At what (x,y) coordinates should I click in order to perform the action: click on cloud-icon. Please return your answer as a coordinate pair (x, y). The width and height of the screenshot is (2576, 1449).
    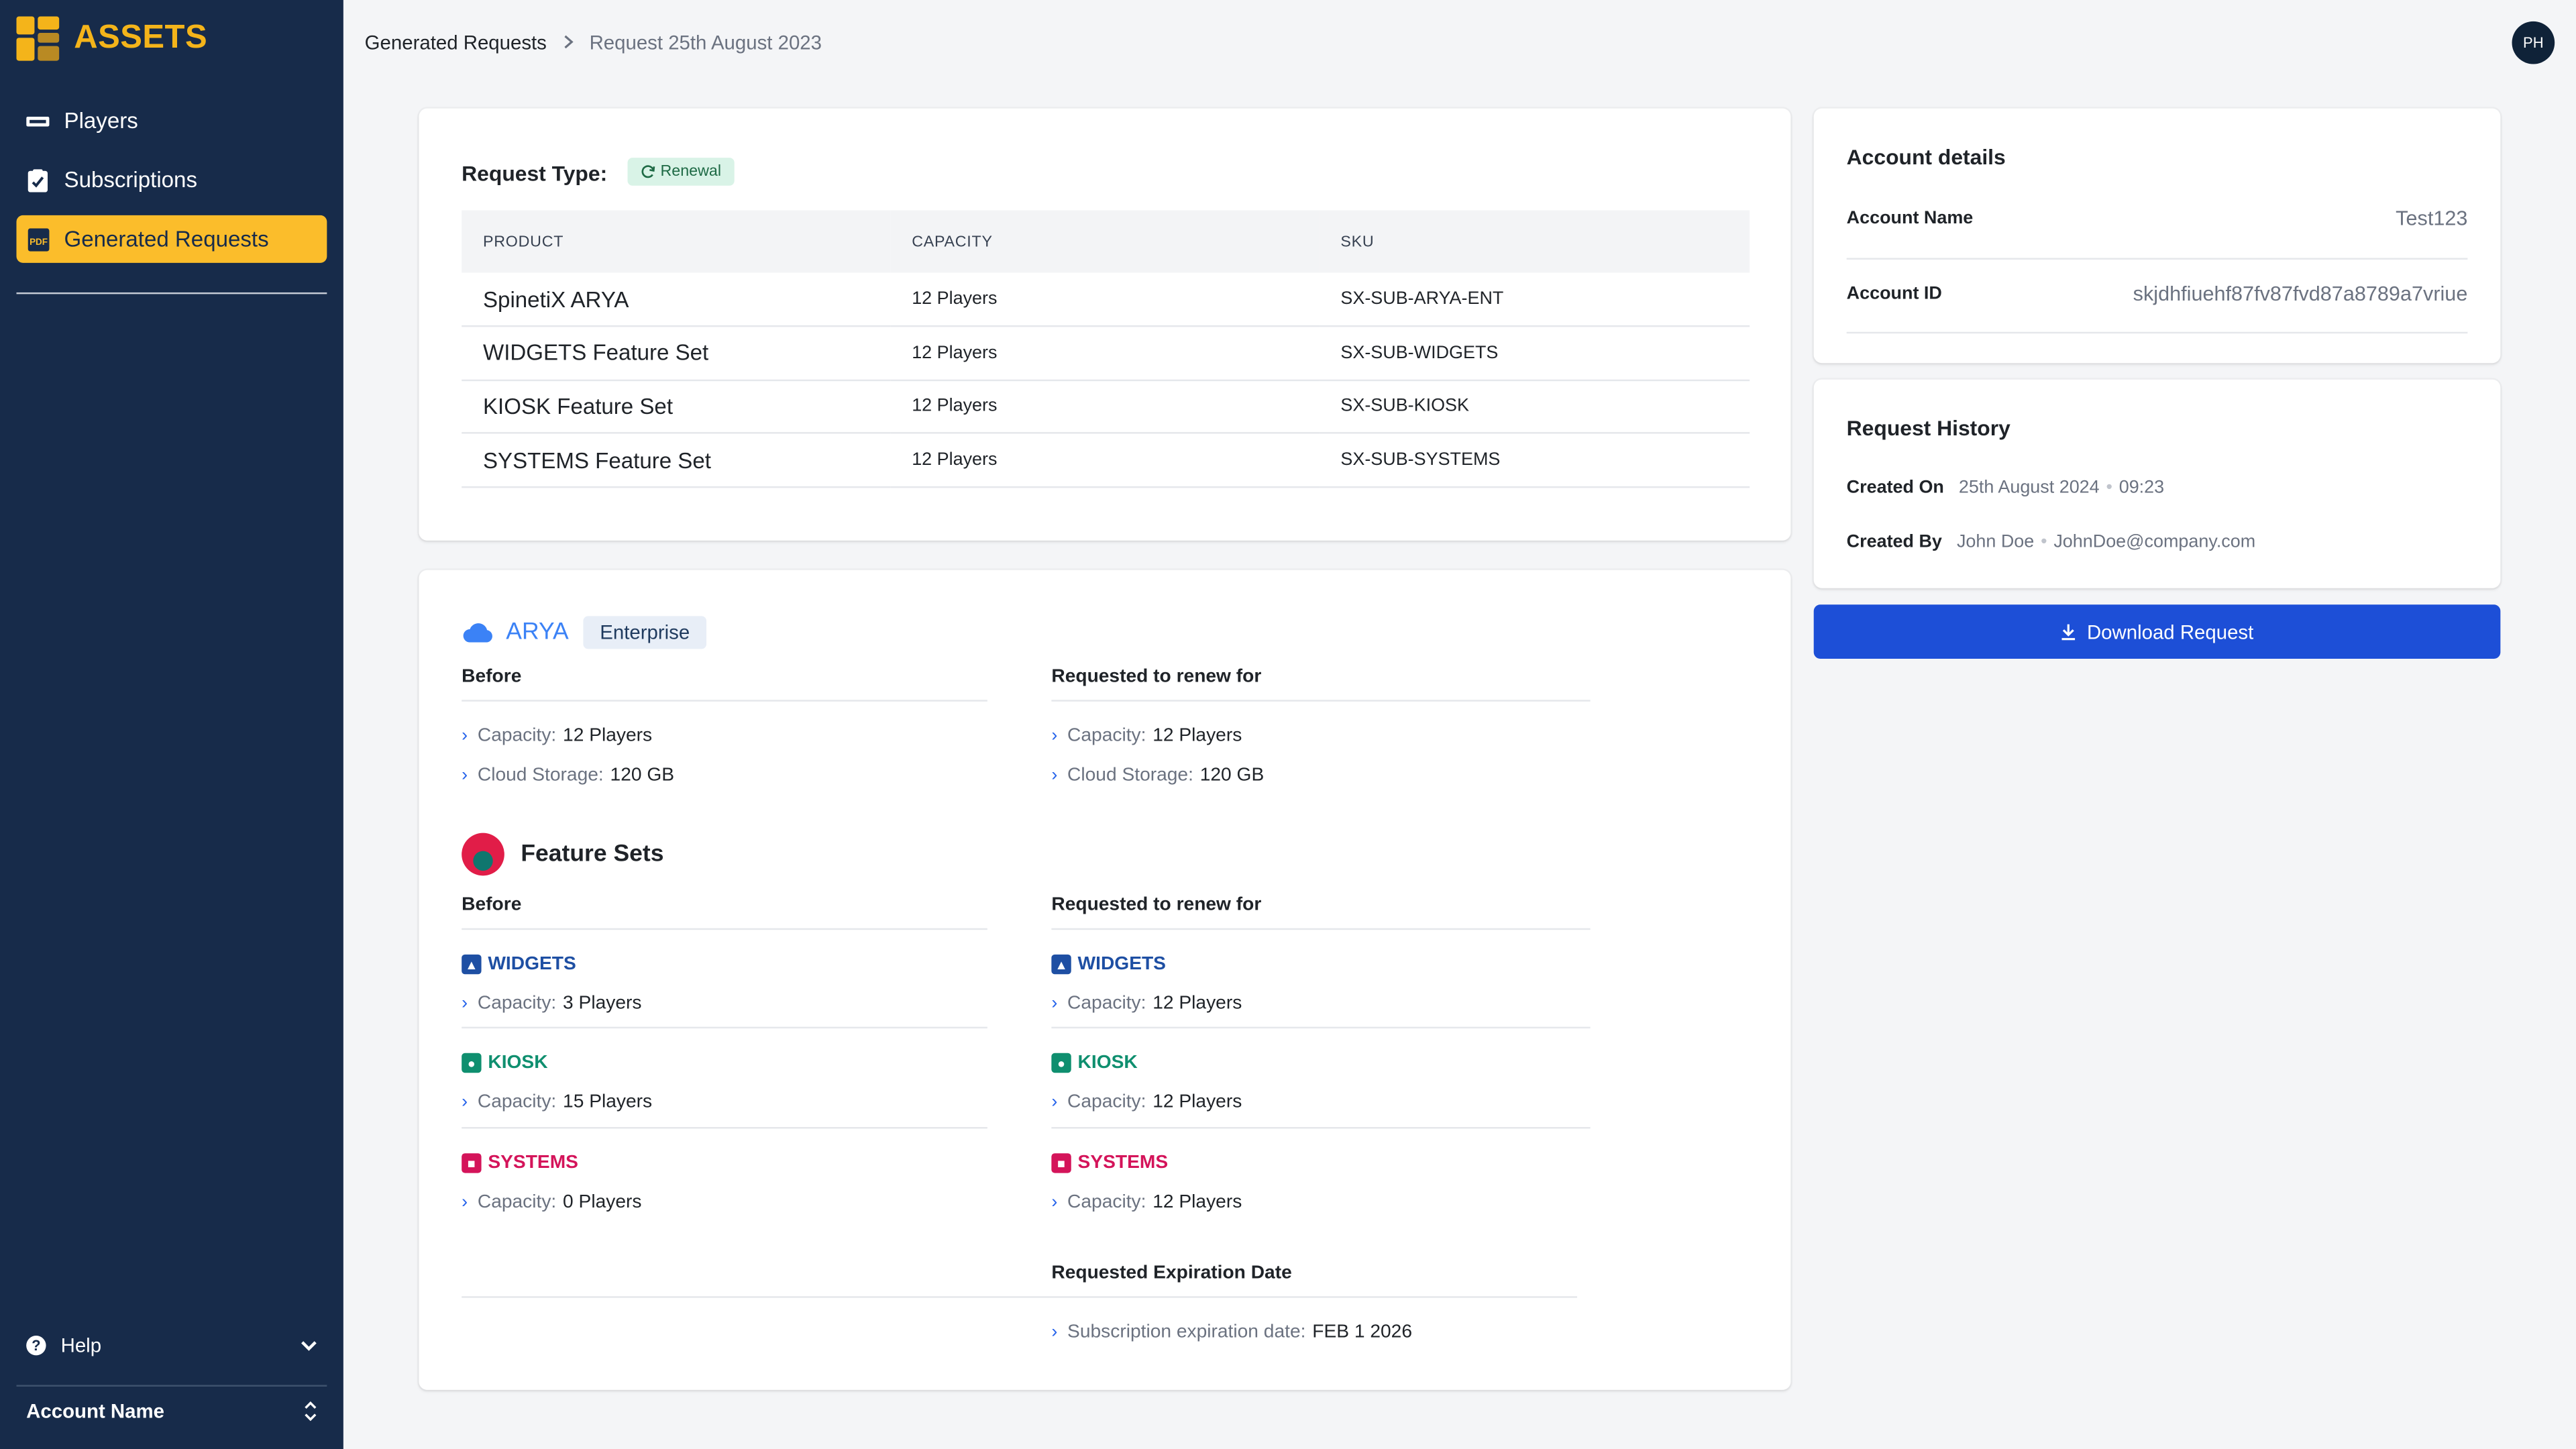
    Looking at the image, I should click on (477, 633).